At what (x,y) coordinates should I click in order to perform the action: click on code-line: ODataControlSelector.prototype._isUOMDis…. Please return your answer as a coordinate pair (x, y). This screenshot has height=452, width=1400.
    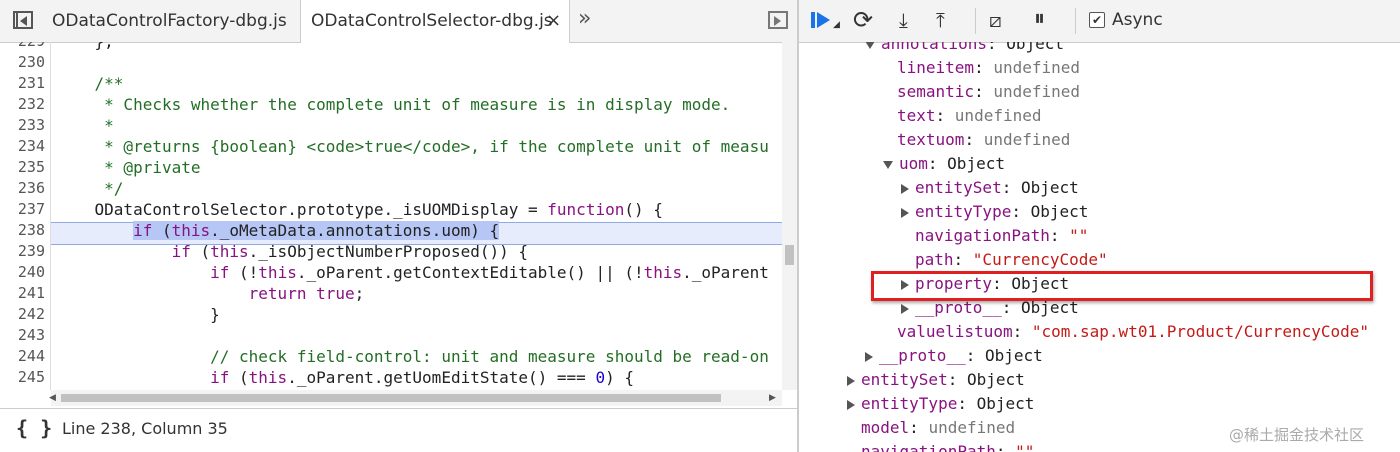
    Looking at the image, I should click on (359, 209).